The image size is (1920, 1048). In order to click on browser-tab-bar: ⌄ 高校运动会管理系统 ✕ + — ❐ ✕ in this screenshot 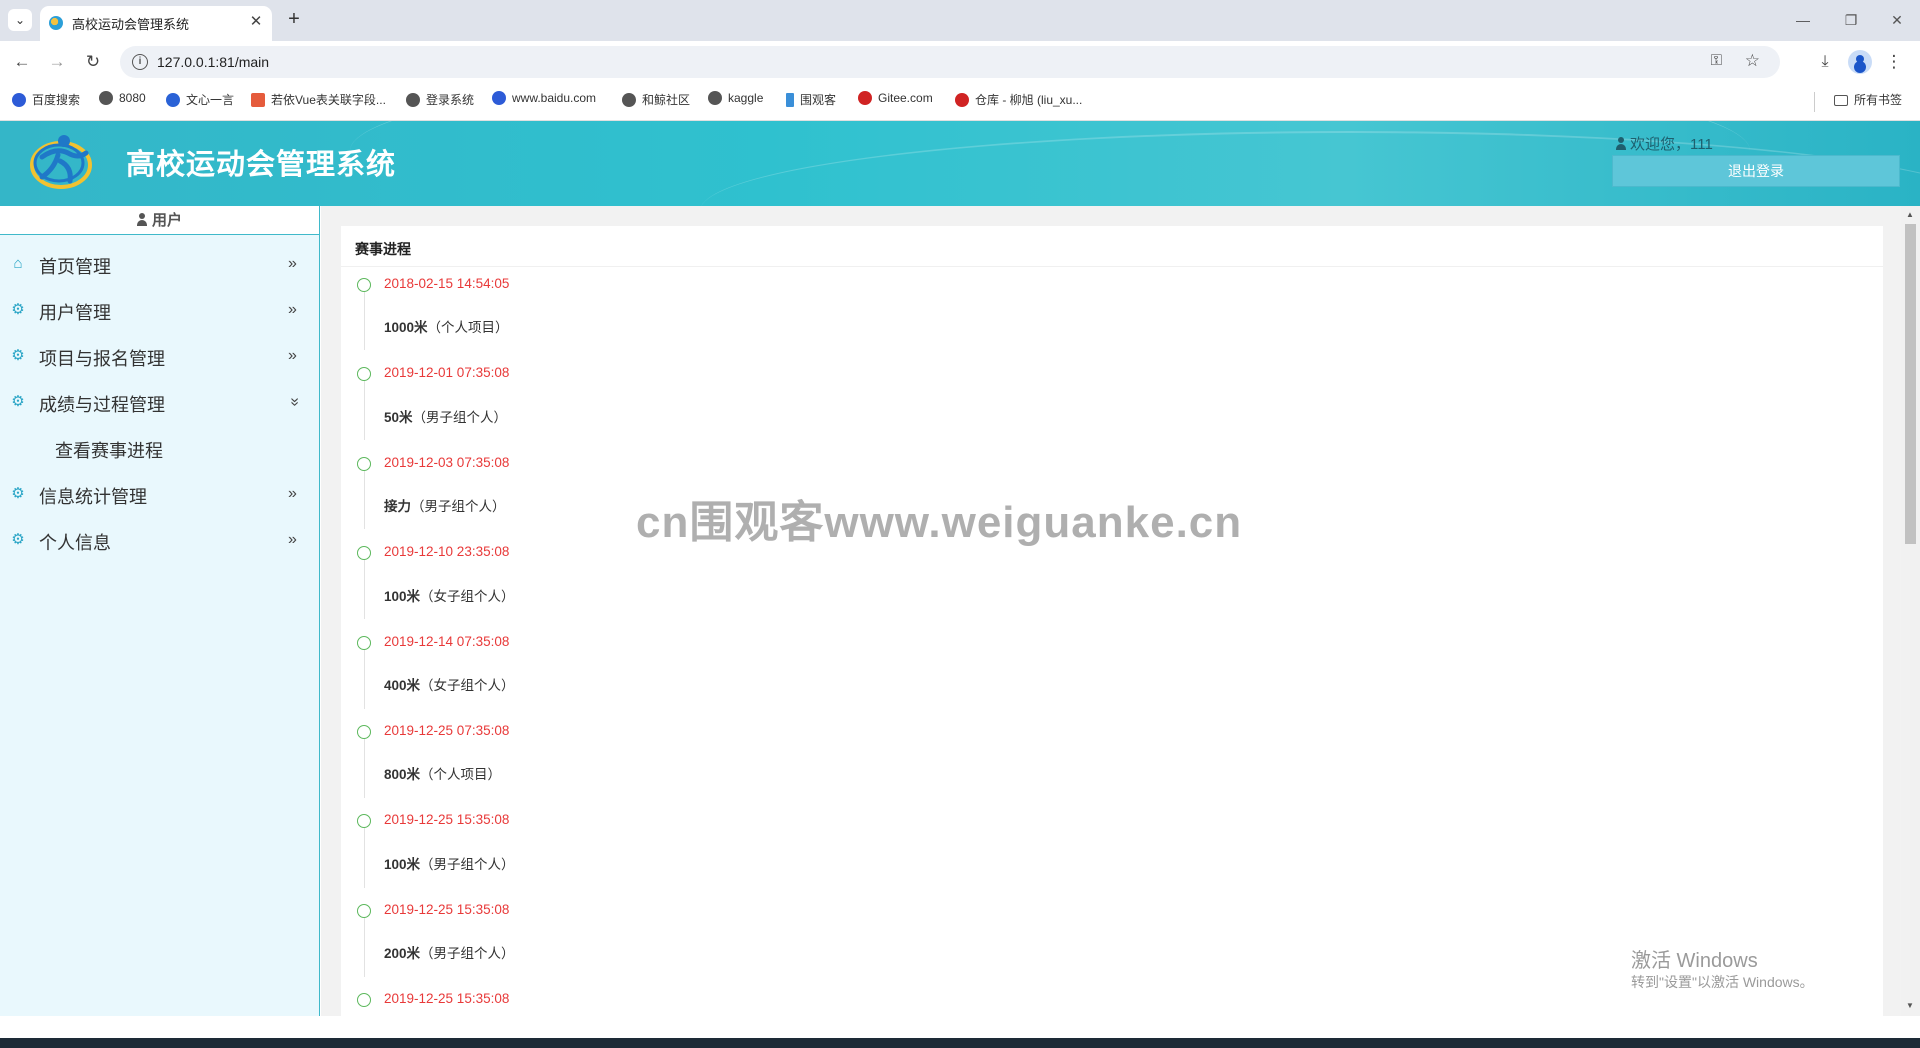, I will do `click(960, 20)`.